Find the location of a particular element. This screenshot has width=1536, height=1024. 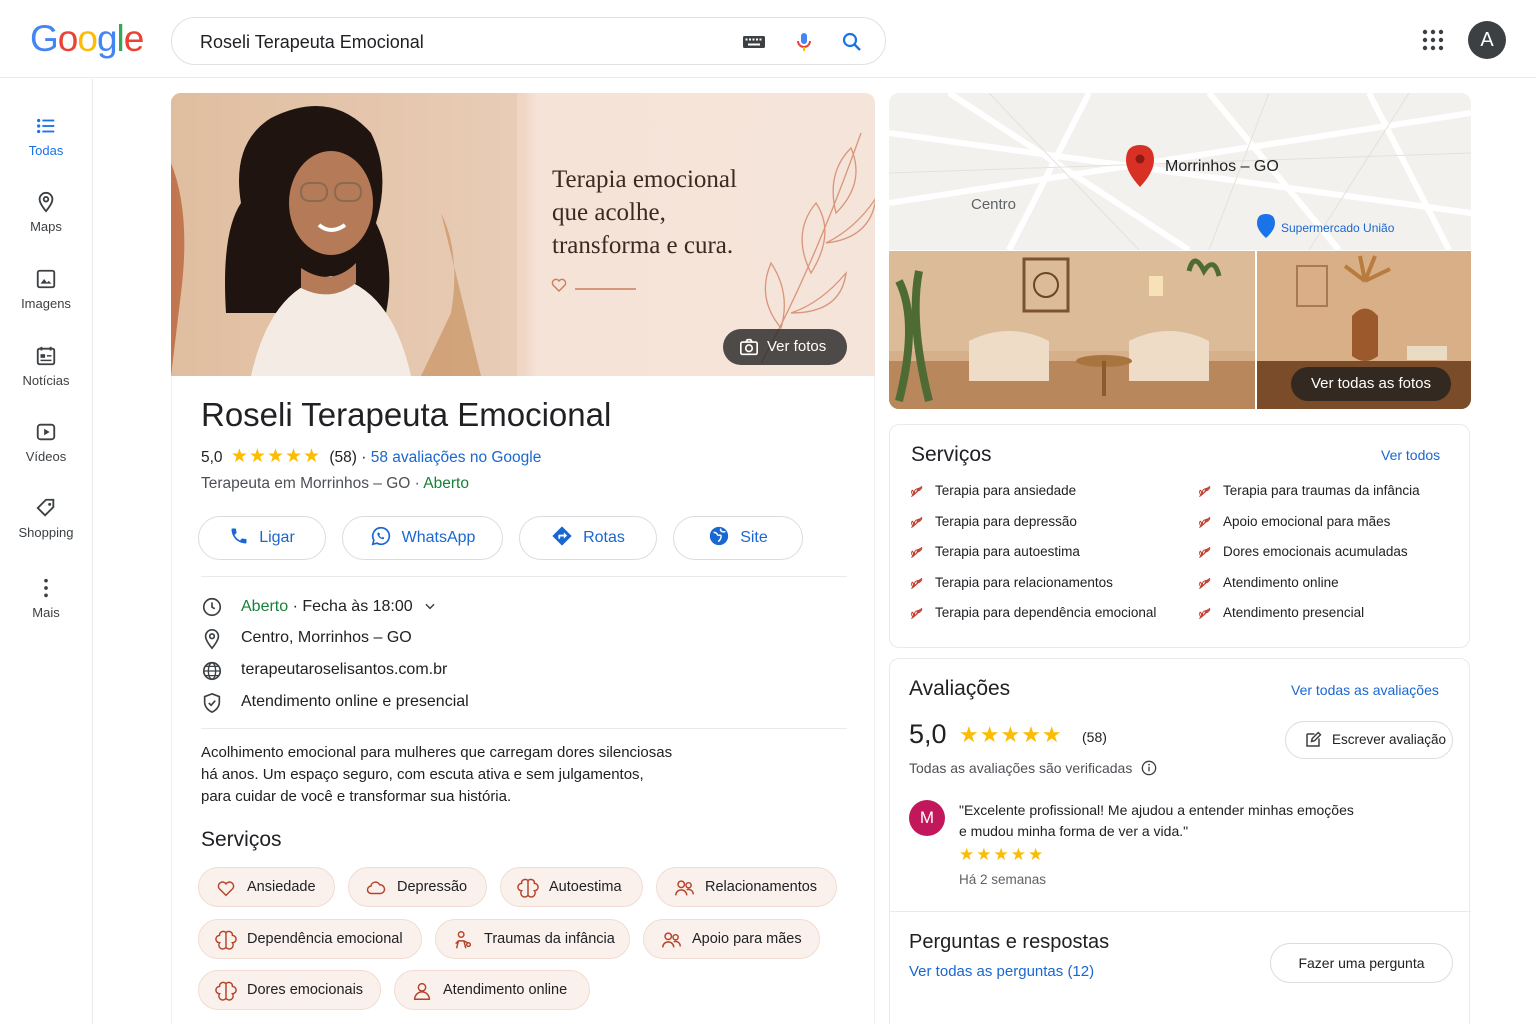

location-map: Morrinhos – GO Centro Supermercado União is located at coordinates (1180, 171).